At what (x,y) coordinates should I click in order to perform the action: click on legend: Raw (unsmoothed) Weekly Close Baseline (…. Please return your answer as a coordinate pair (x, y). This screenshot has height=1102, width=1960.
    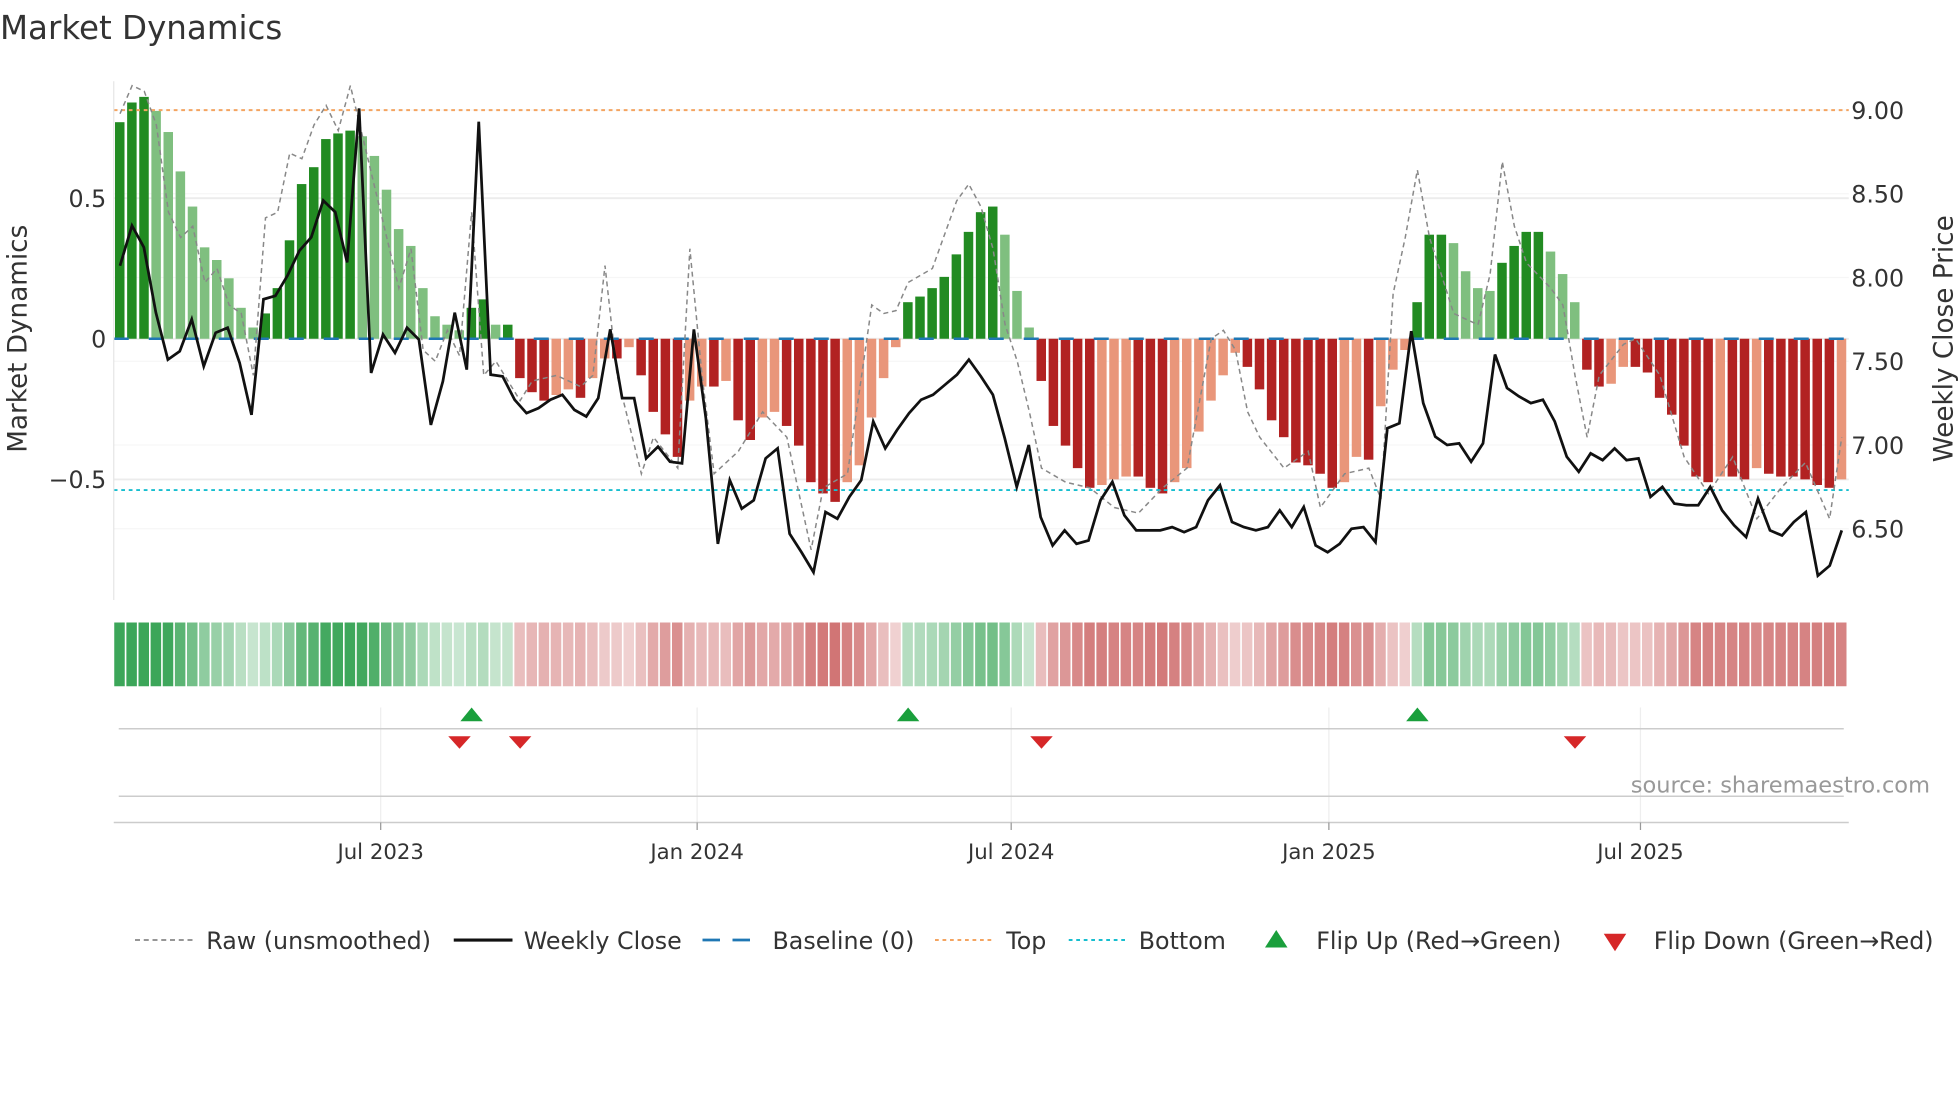
    Looking at the image, I should click on (1034, 941).